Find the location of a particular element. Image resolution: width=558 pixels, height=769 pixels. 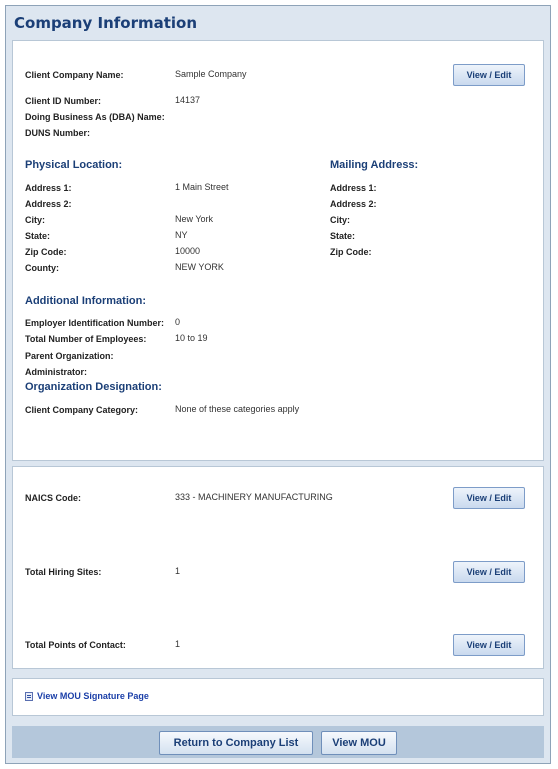

footer-bar: Return to Company List View MOU is located at coordinates (278, 742).